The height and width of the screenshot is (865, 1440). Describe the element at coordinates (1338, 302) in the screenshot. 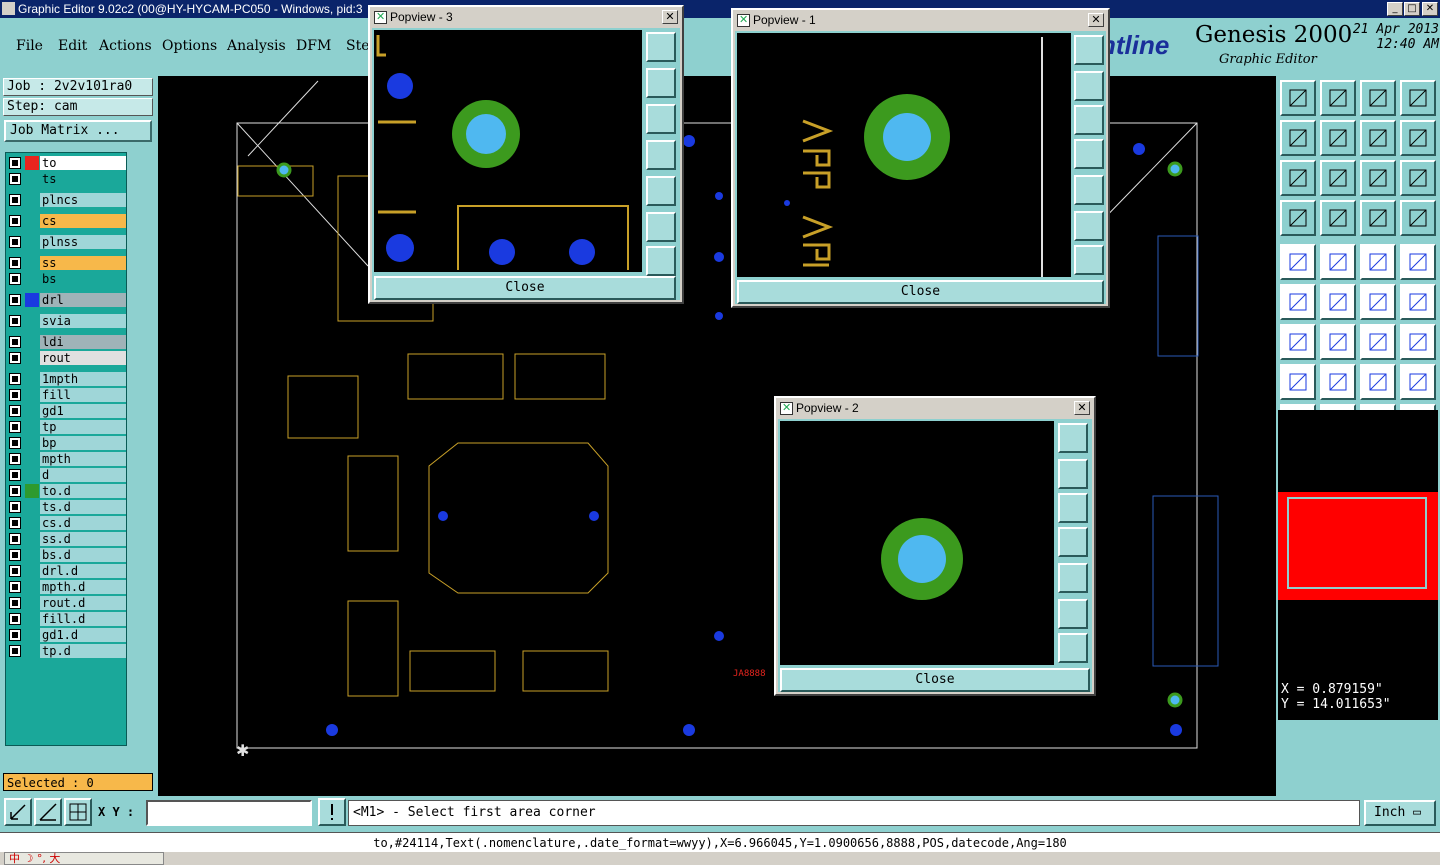

I see `cross-tool-button` at that location.